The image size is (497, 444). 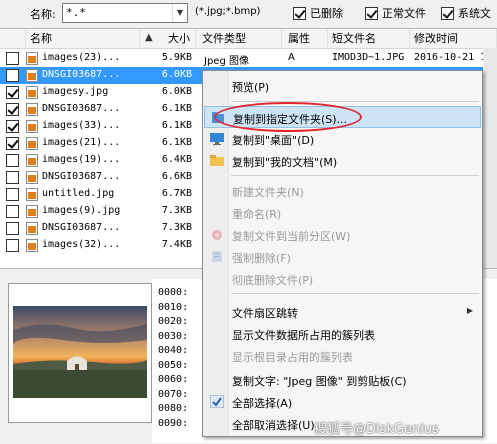 I want to click on menu-item-permanent-delete: 彻底删除文件(P), so click(x=342, y=279).